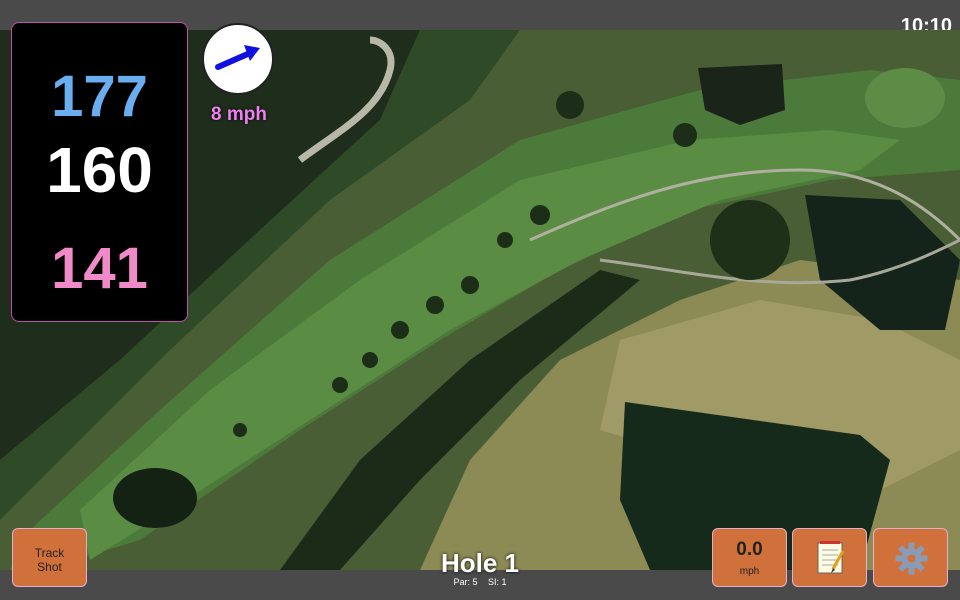 The image size is (960, 600). I want to click on hole-par: Par: 5, so click(465, 582).